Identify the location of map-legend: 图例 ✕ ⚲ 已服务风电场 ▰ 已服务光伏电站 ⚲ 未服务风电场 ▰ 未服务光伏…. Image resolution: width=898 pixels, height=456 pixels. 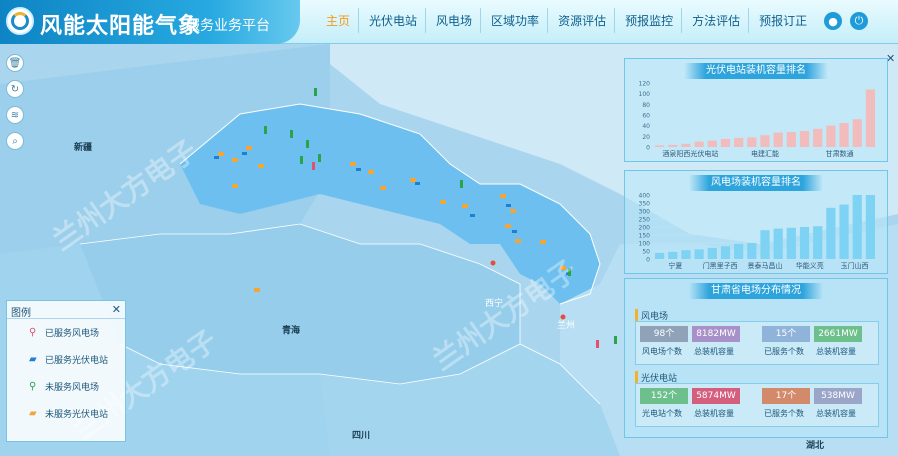
(66, 371).